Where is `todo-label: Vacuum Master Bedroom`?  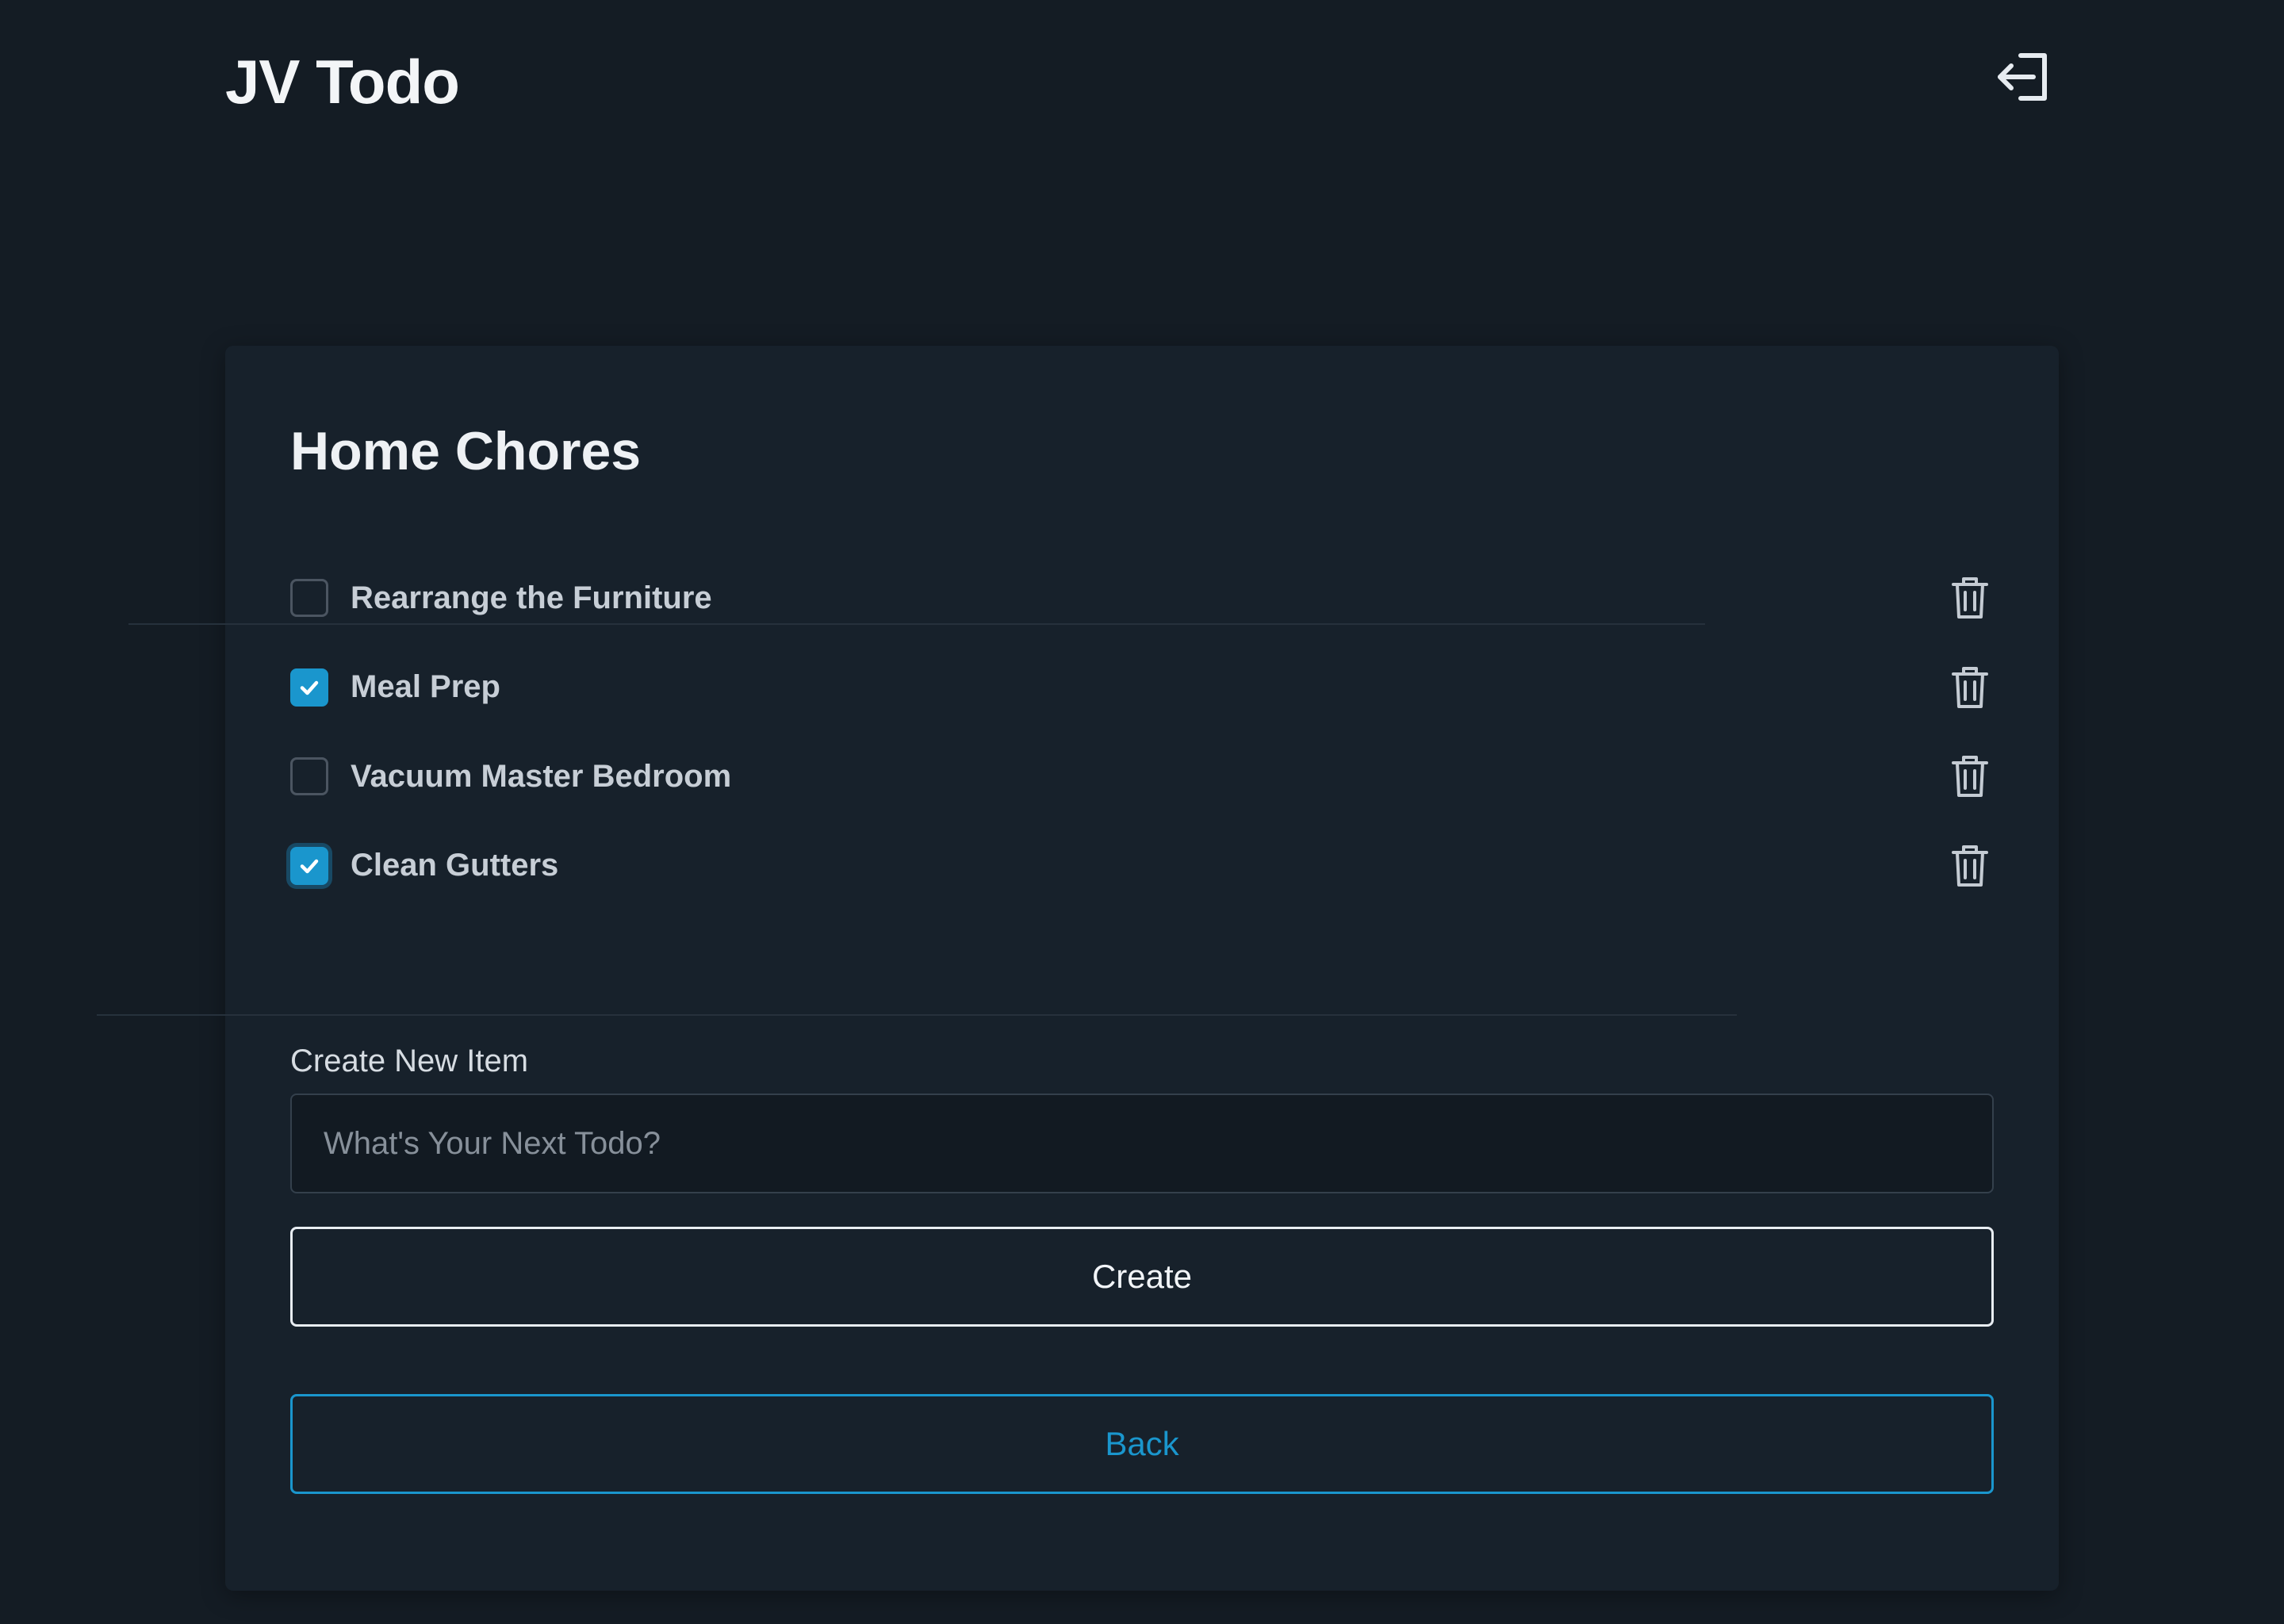 todo-label: Vacuum Master Bedroom is located at coordinates (541, 777).